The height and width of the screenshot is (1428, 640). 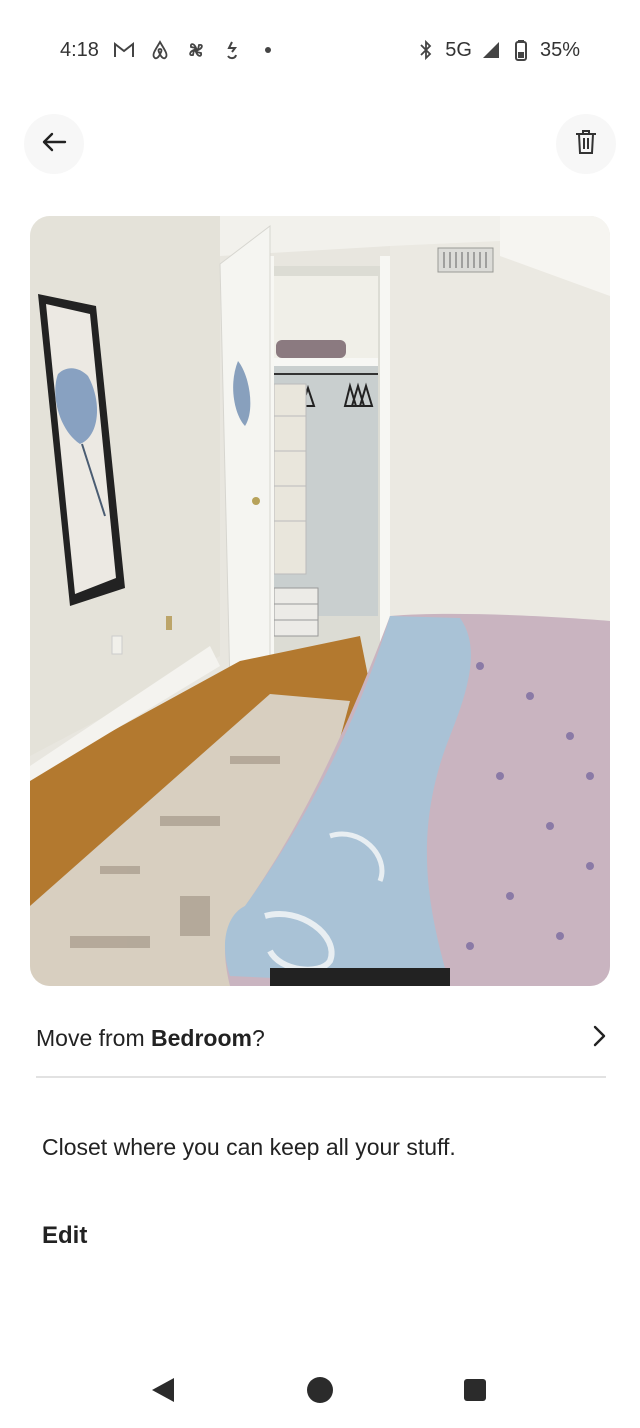 What do you see at coordinates (160, 50) in the screenshot?
I see `airbnb-icon` at bounding box center [160, 50].